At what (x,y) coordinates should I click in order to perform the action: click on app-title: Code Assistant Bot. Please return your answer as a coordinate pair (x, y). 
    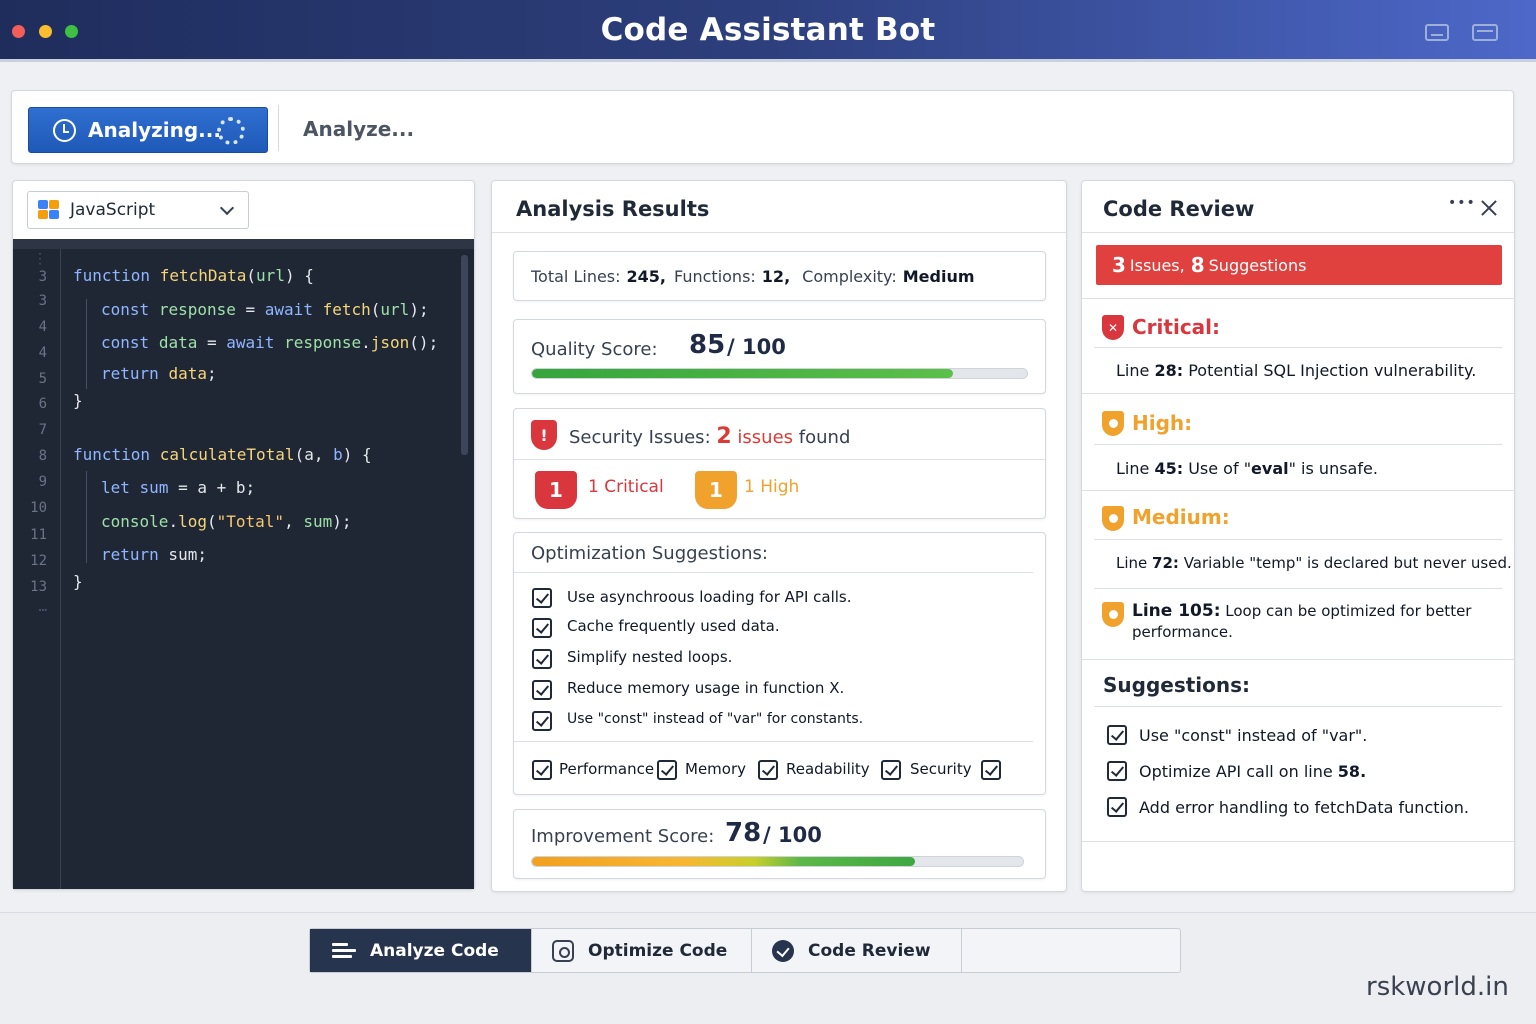
    Looking at the image, I should click on (768, 30).